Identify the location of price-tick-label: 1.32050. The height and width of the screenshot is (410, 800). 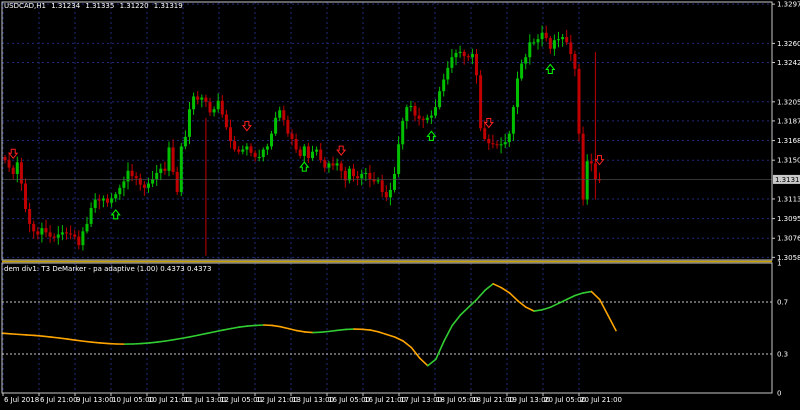
(788, 102).